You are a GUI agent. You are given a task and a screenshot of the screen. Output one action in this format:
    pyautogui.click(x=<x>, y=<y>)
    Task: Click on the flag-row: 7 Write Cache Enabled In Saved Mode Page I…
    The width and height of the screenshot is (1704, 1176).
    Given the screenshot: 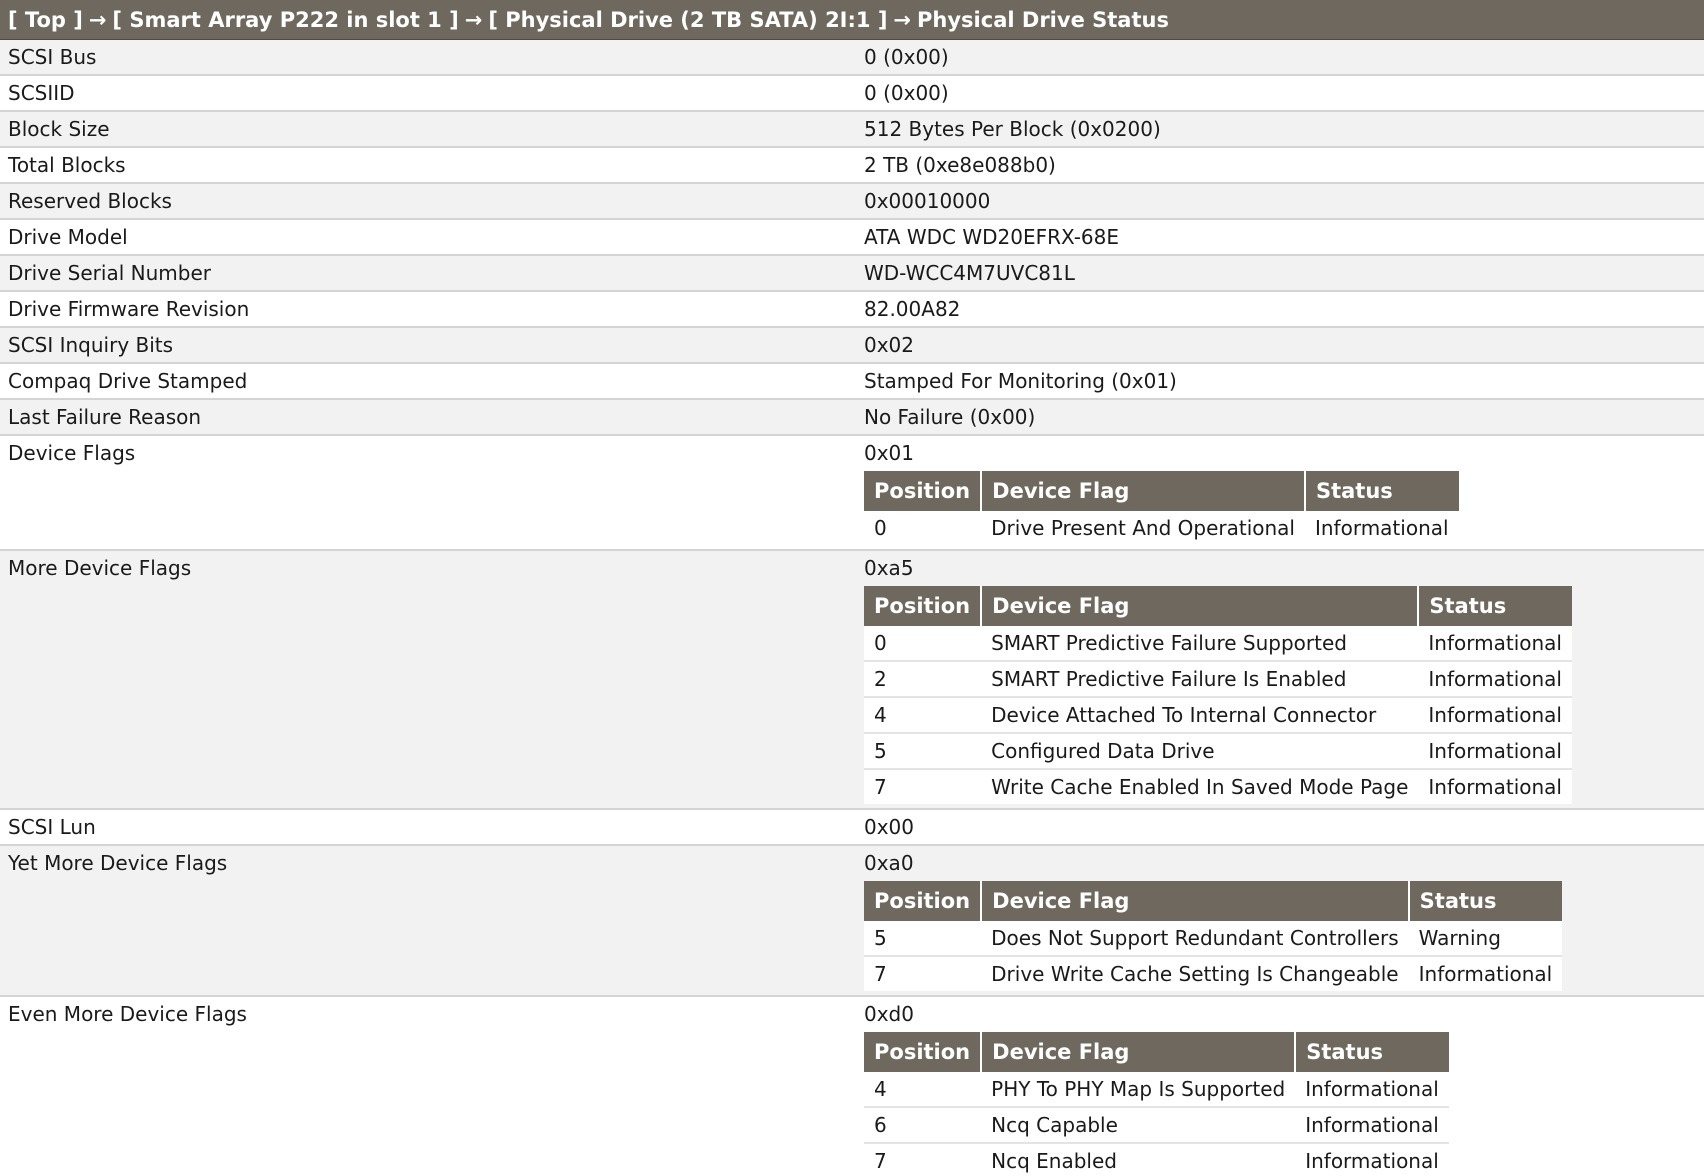 What is the action you would take?
    pyautogui.click(x=1218, y=786)
    